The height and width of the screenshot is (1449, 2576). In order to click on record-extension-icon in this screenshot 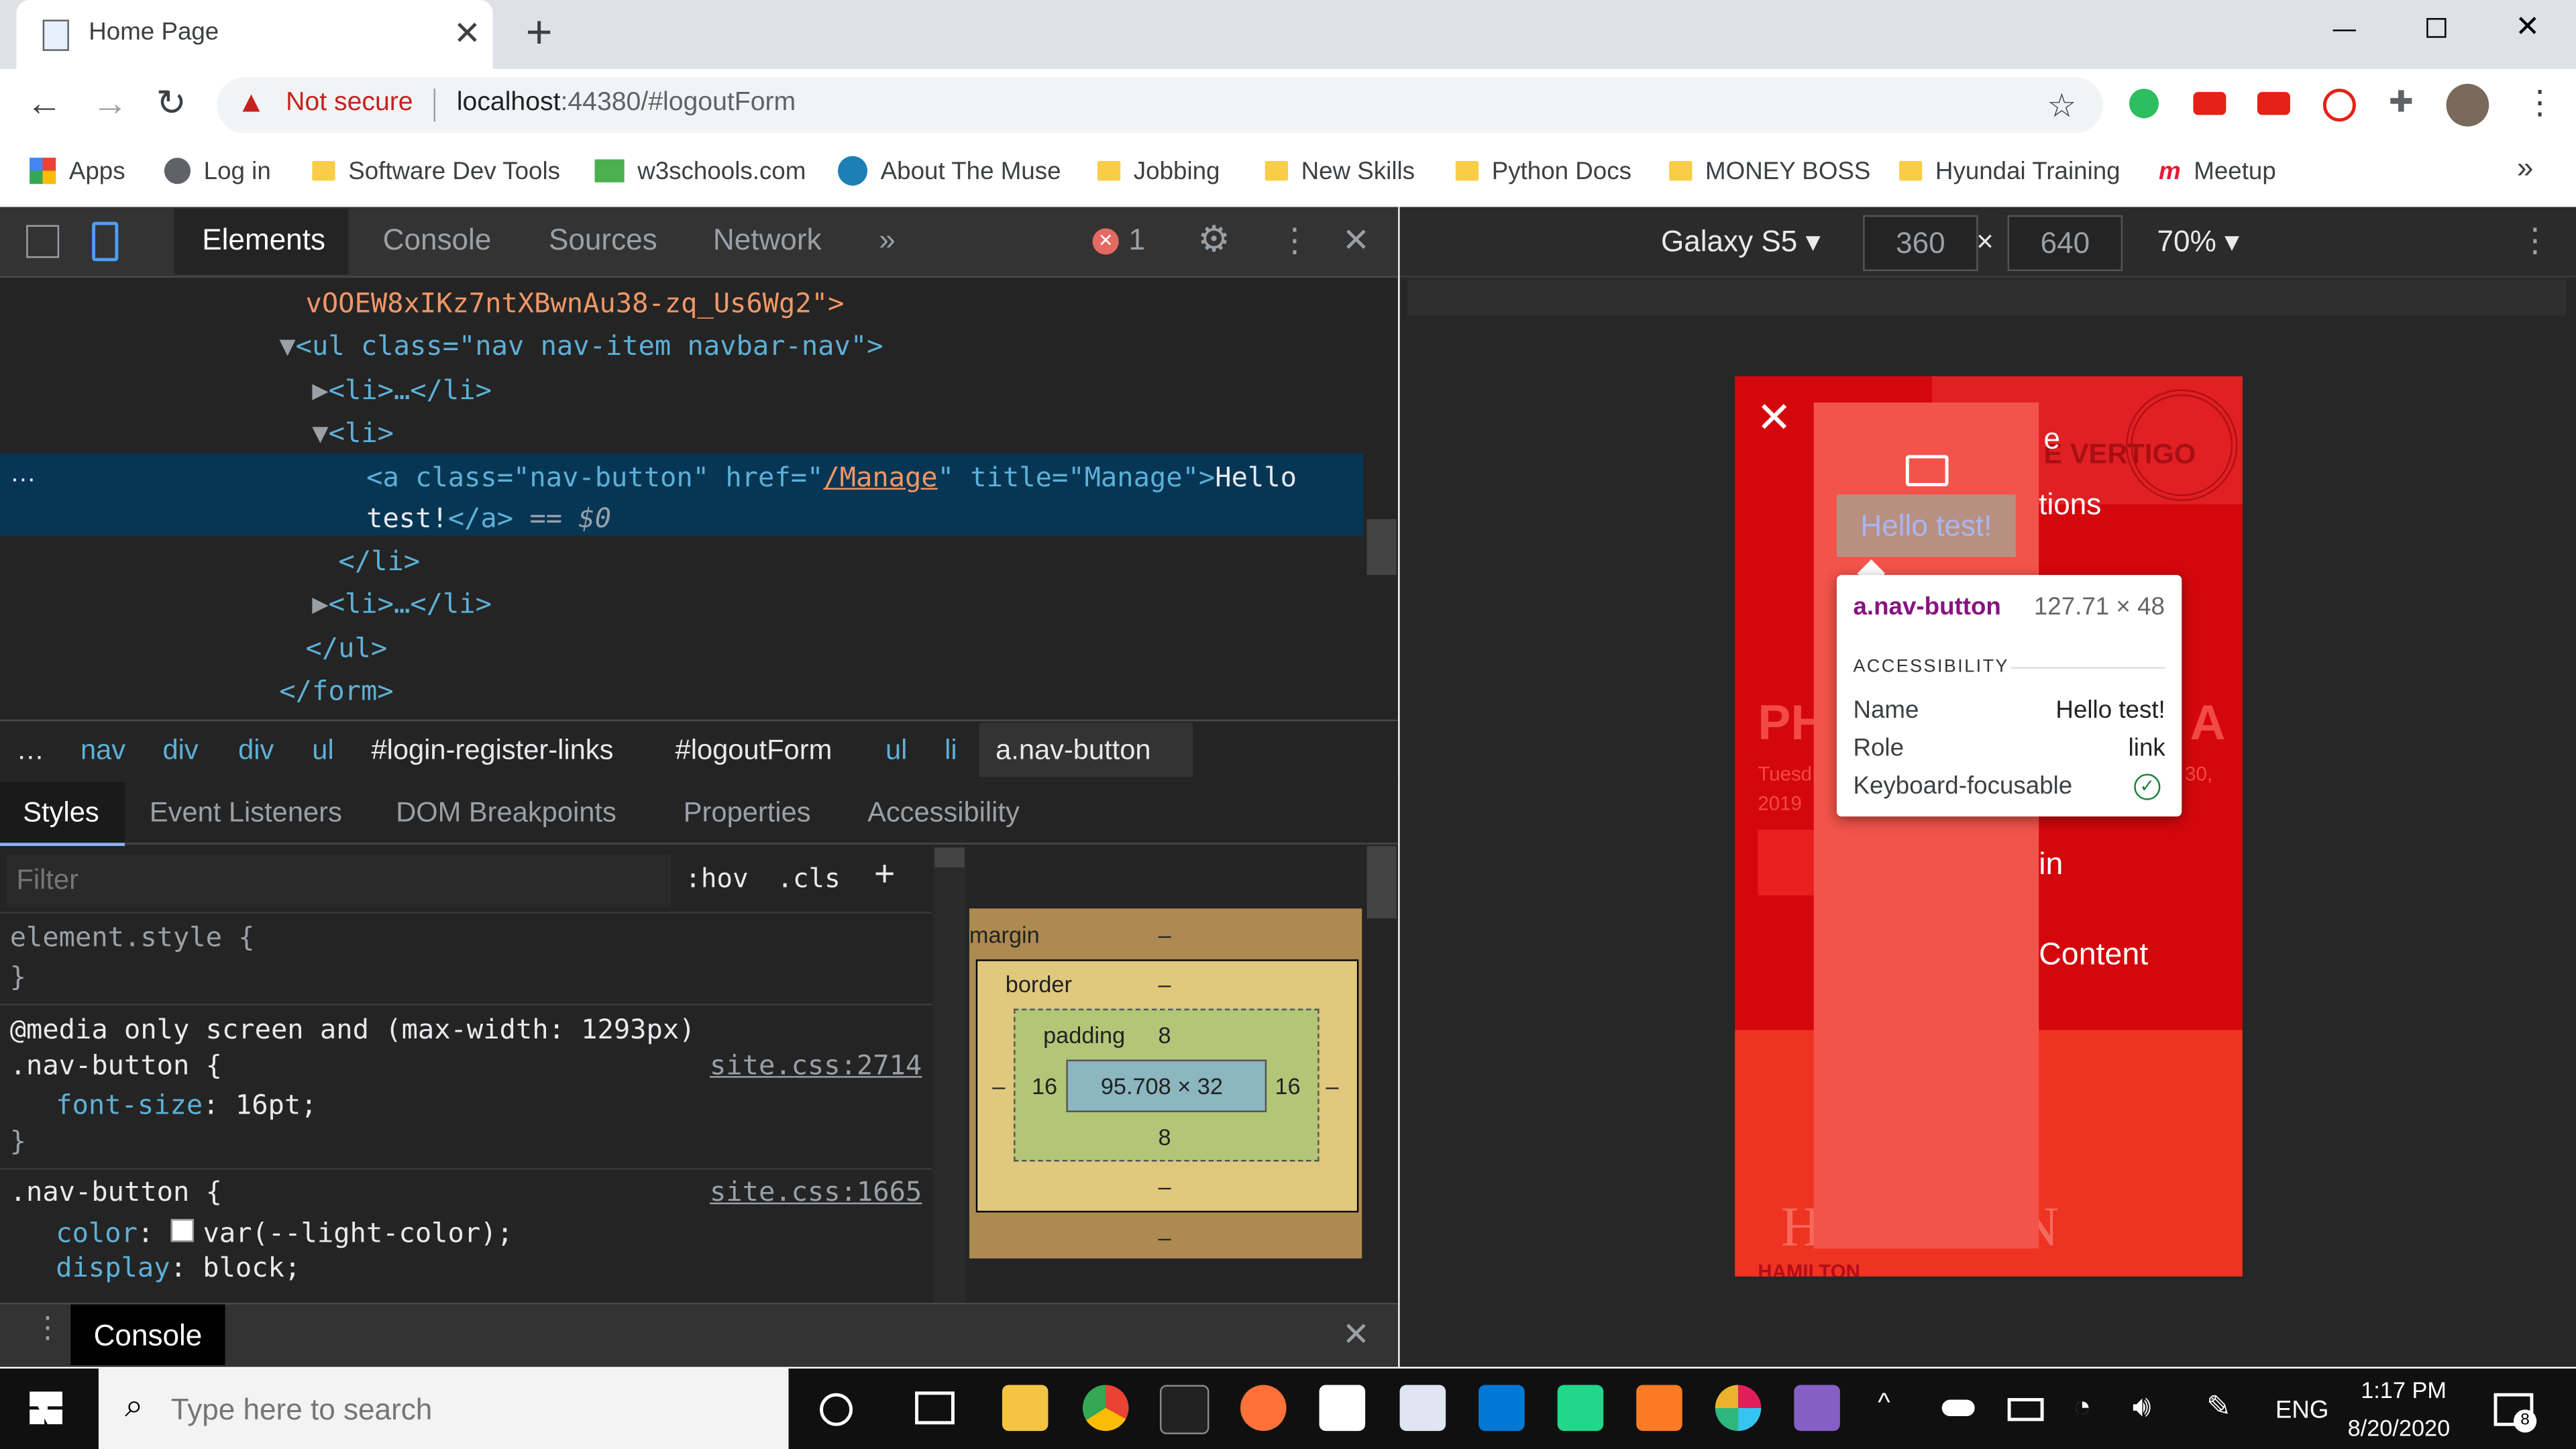, I will do `click(2339, 105)`.